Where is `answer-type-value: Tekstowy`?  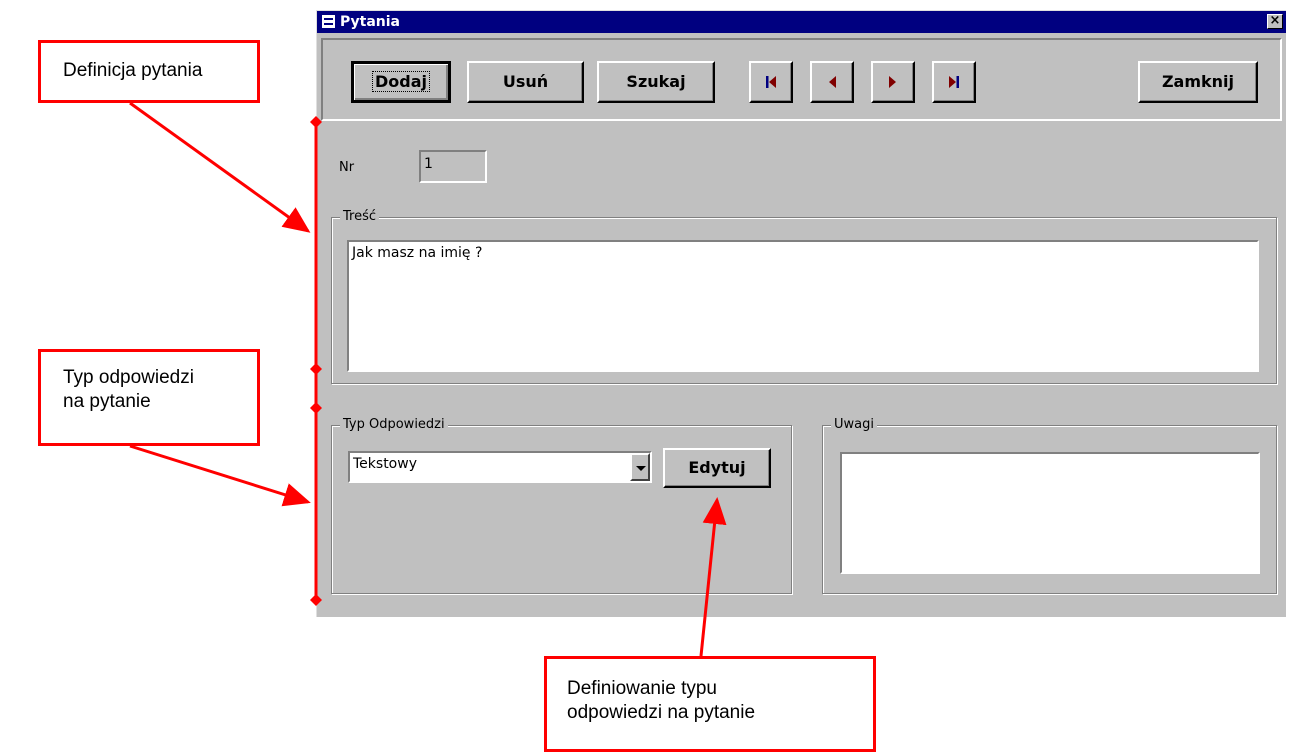 answer-type-value: Tekstowy is located at coordinates (385, 464).